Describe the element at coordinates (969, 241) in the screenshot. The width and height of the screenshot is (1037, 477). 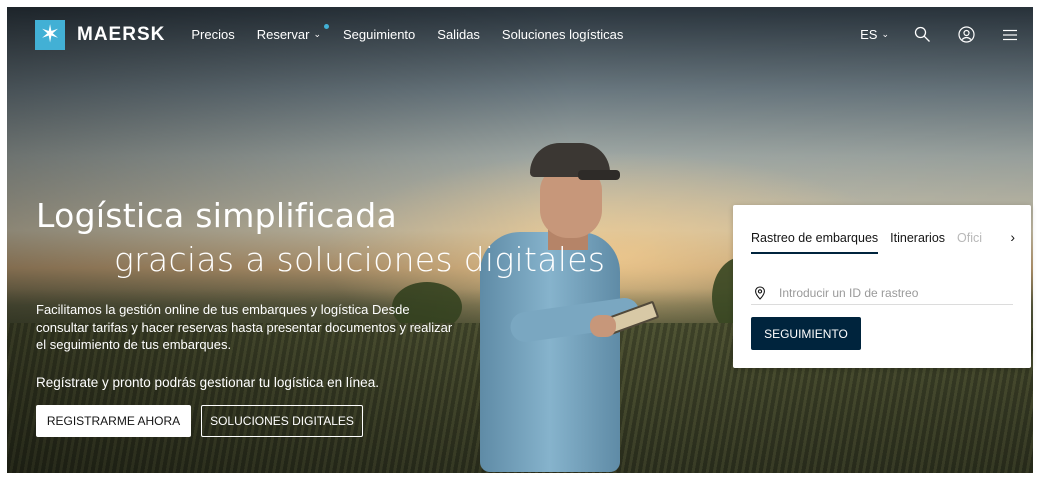
I see `tab-oficinas: Ofici` at that location.